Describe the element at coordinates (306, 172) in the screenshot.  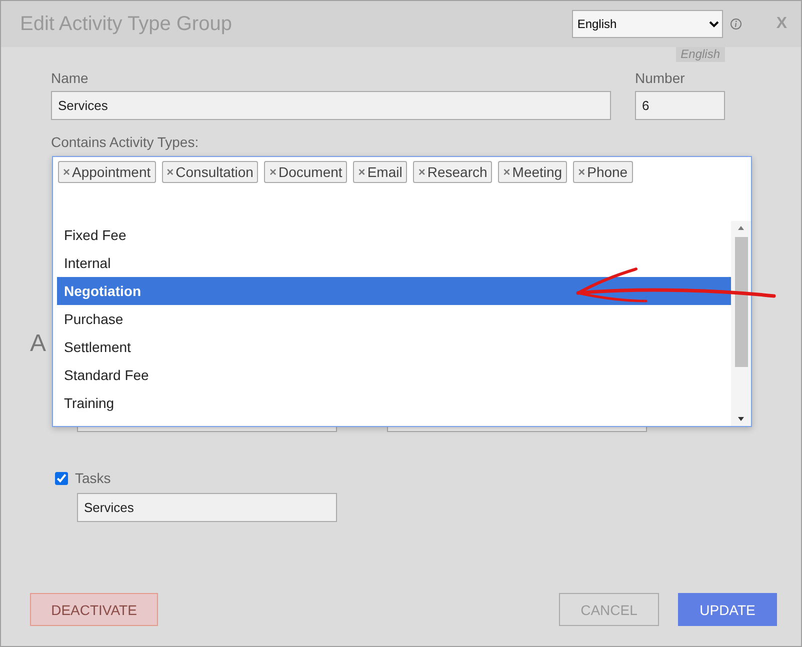
I see `tag-chip: ×Document` at that location.